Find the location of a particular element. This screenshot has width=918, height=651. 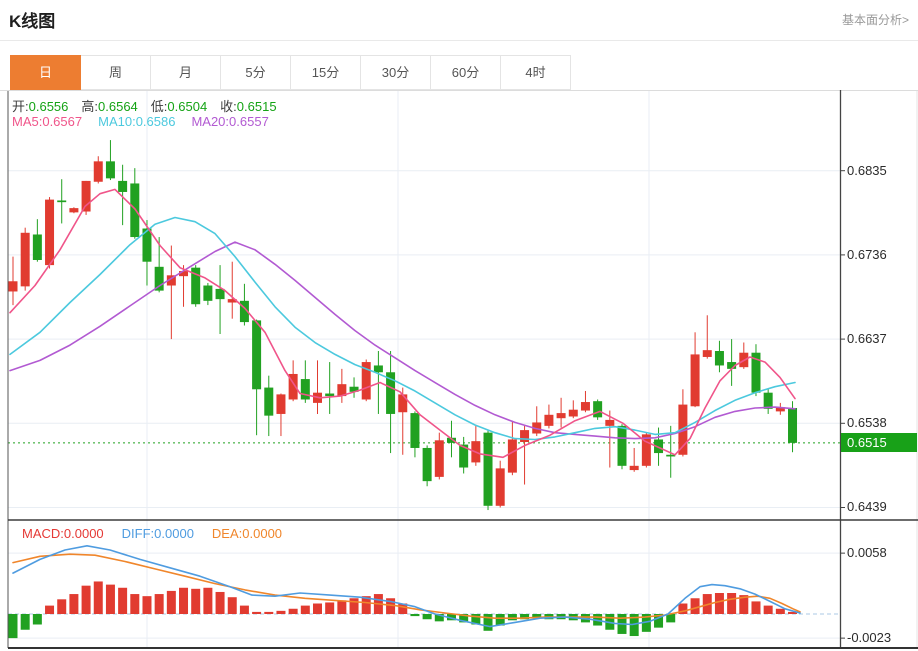

row-ma-value: 0.6557 is located at coordinates (249, 121).